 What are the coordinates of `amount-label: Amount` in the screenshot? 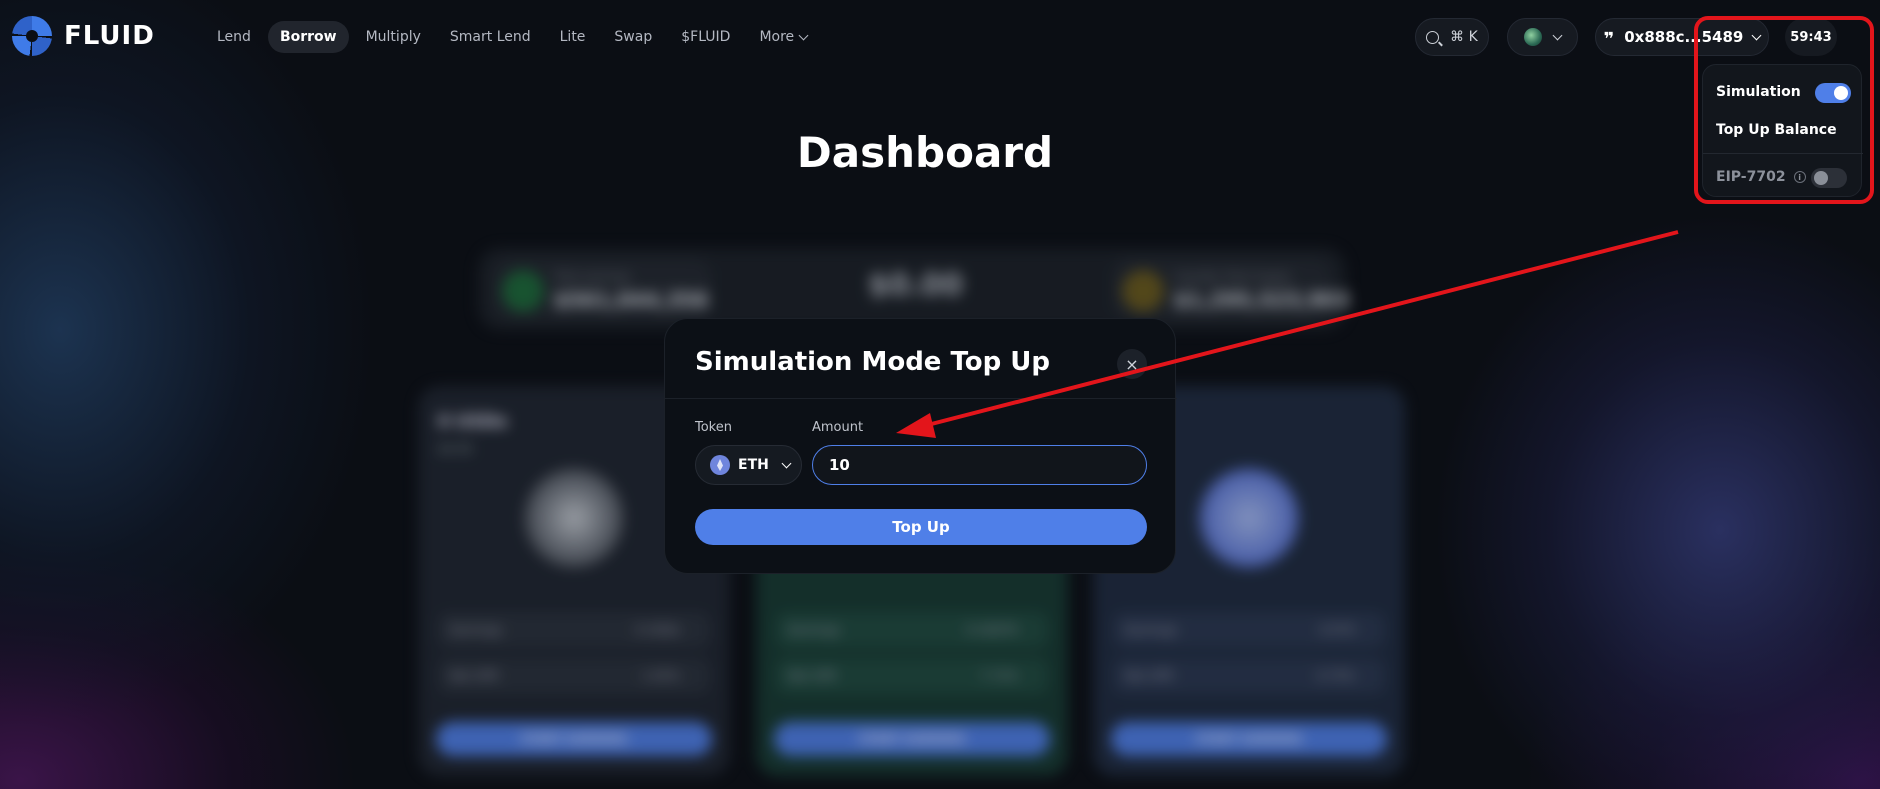 It's located at (838, 427).